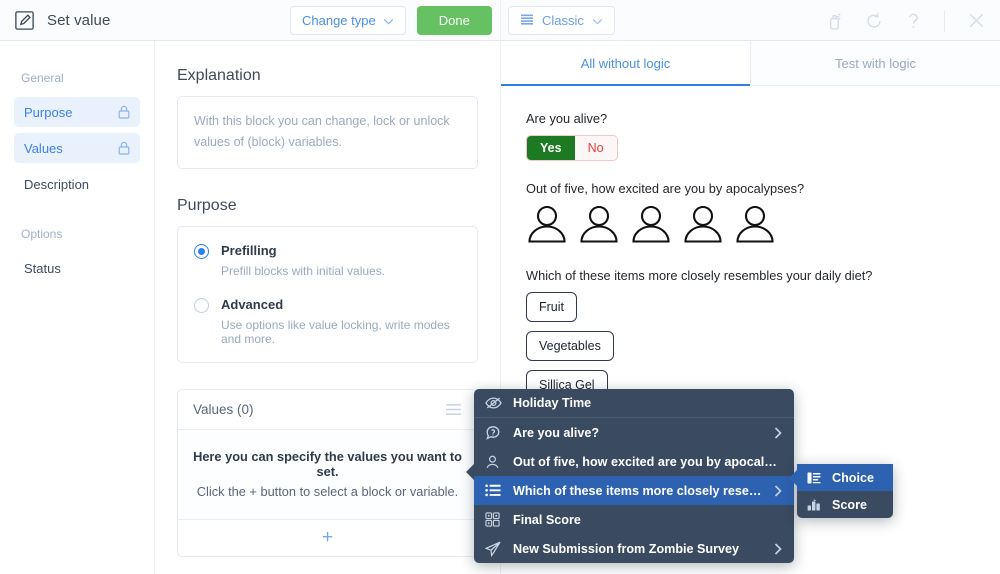 The height and width of the screenshot is (574, 1000). I want to click on submenu-item-choice: Choice, so click(845, 477).